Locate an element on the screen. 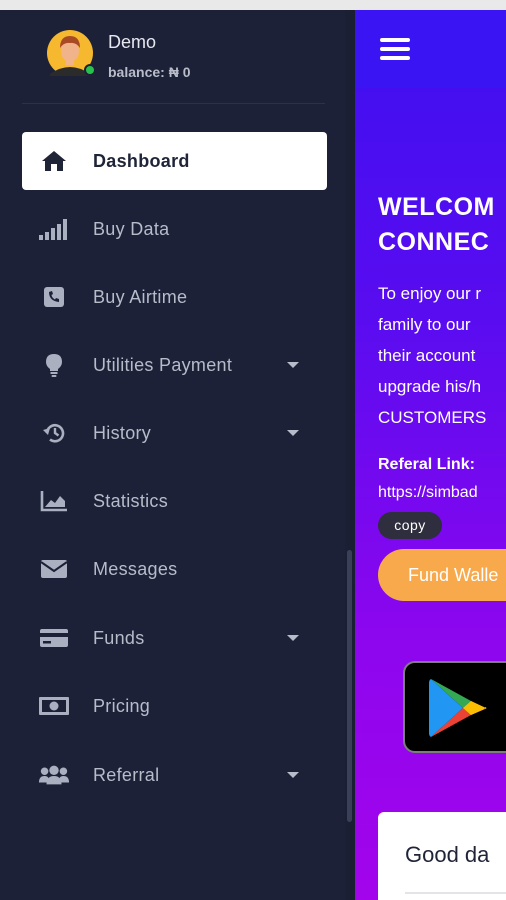 This screenshot has width=506, height=900. referral-link-url: https://simbad is located at coordinates (428, 493).